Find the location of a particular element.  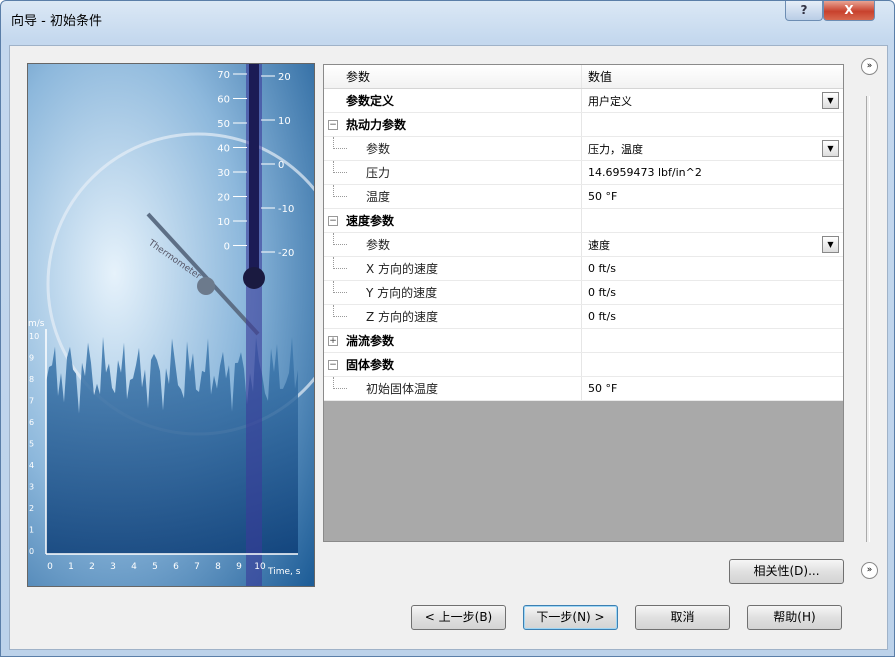

grid-row: + 湍流参数 is located at coordinates (583, 341).